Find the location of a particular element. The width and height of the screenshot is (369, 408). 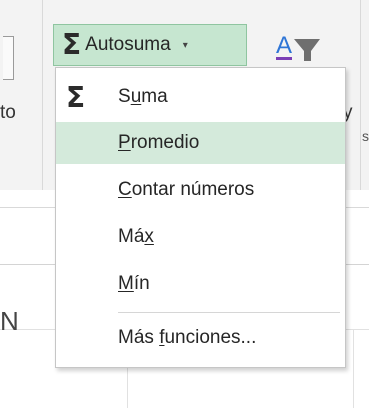

menu-item-promedio: Promedio is located at coordinates (200, 143).